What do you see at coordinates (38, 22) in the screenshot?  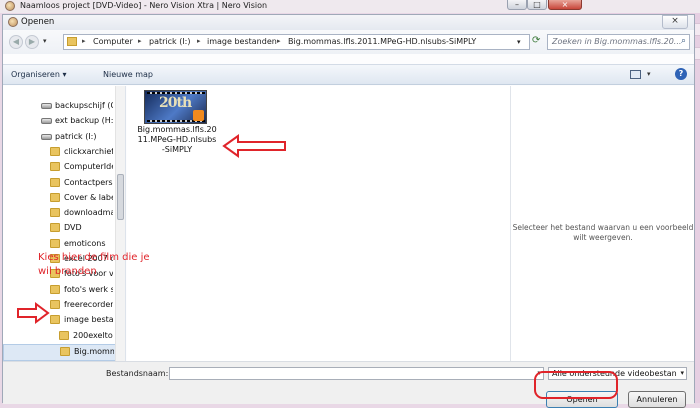 I see `dialog-title: Openen` at bounding box center [38, 22].